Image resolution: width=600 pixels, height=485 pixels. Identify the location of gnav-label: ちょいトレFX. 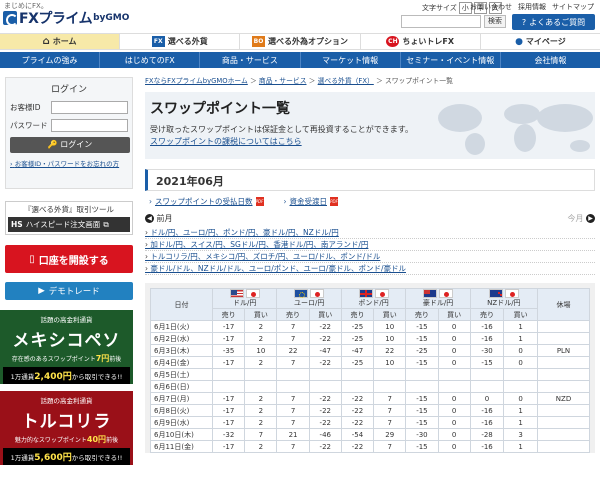
(428, 41).